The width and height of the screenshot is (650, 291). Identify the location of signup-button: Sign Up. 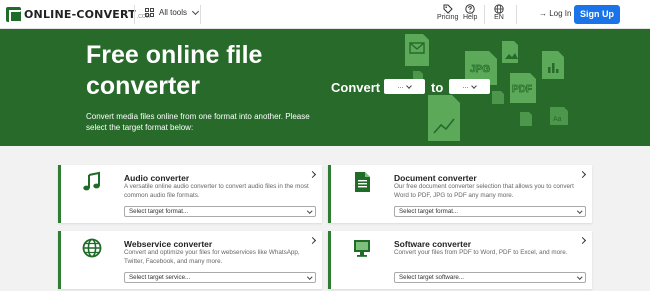
(597, 14).